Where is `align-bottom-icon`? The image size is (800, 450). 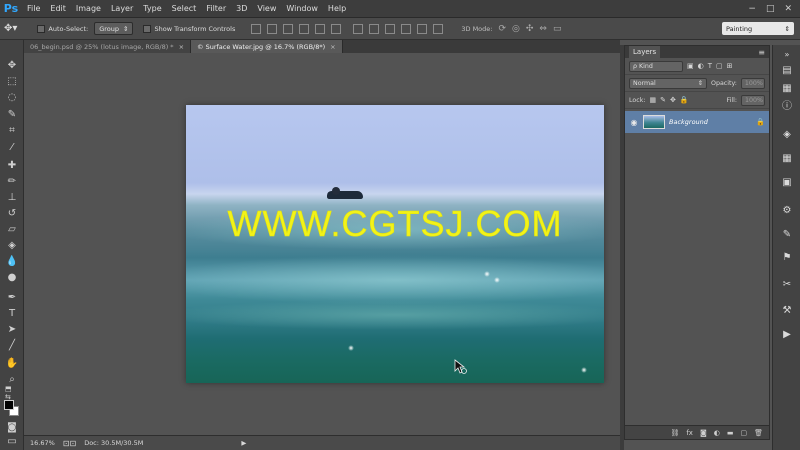
align-bottom-icon is located at coordinates (288, 28).